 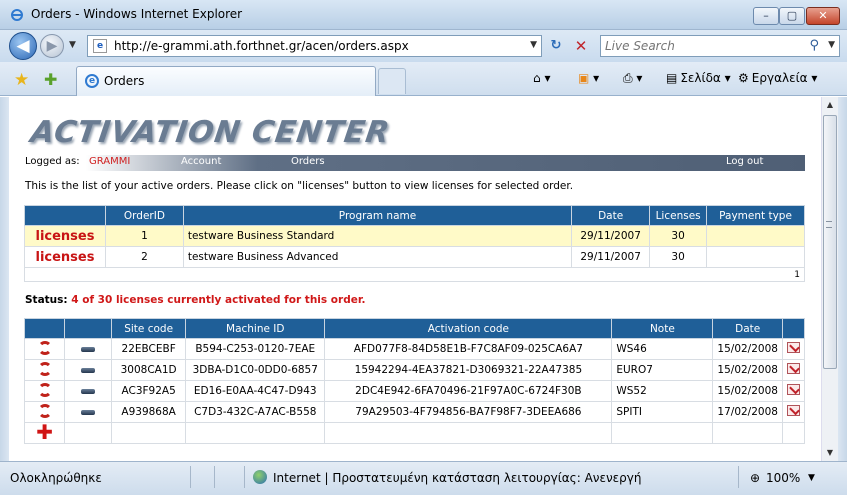 I want to click on vertical-scrollbar: ▲ ▼, so click(x=829, y=279).